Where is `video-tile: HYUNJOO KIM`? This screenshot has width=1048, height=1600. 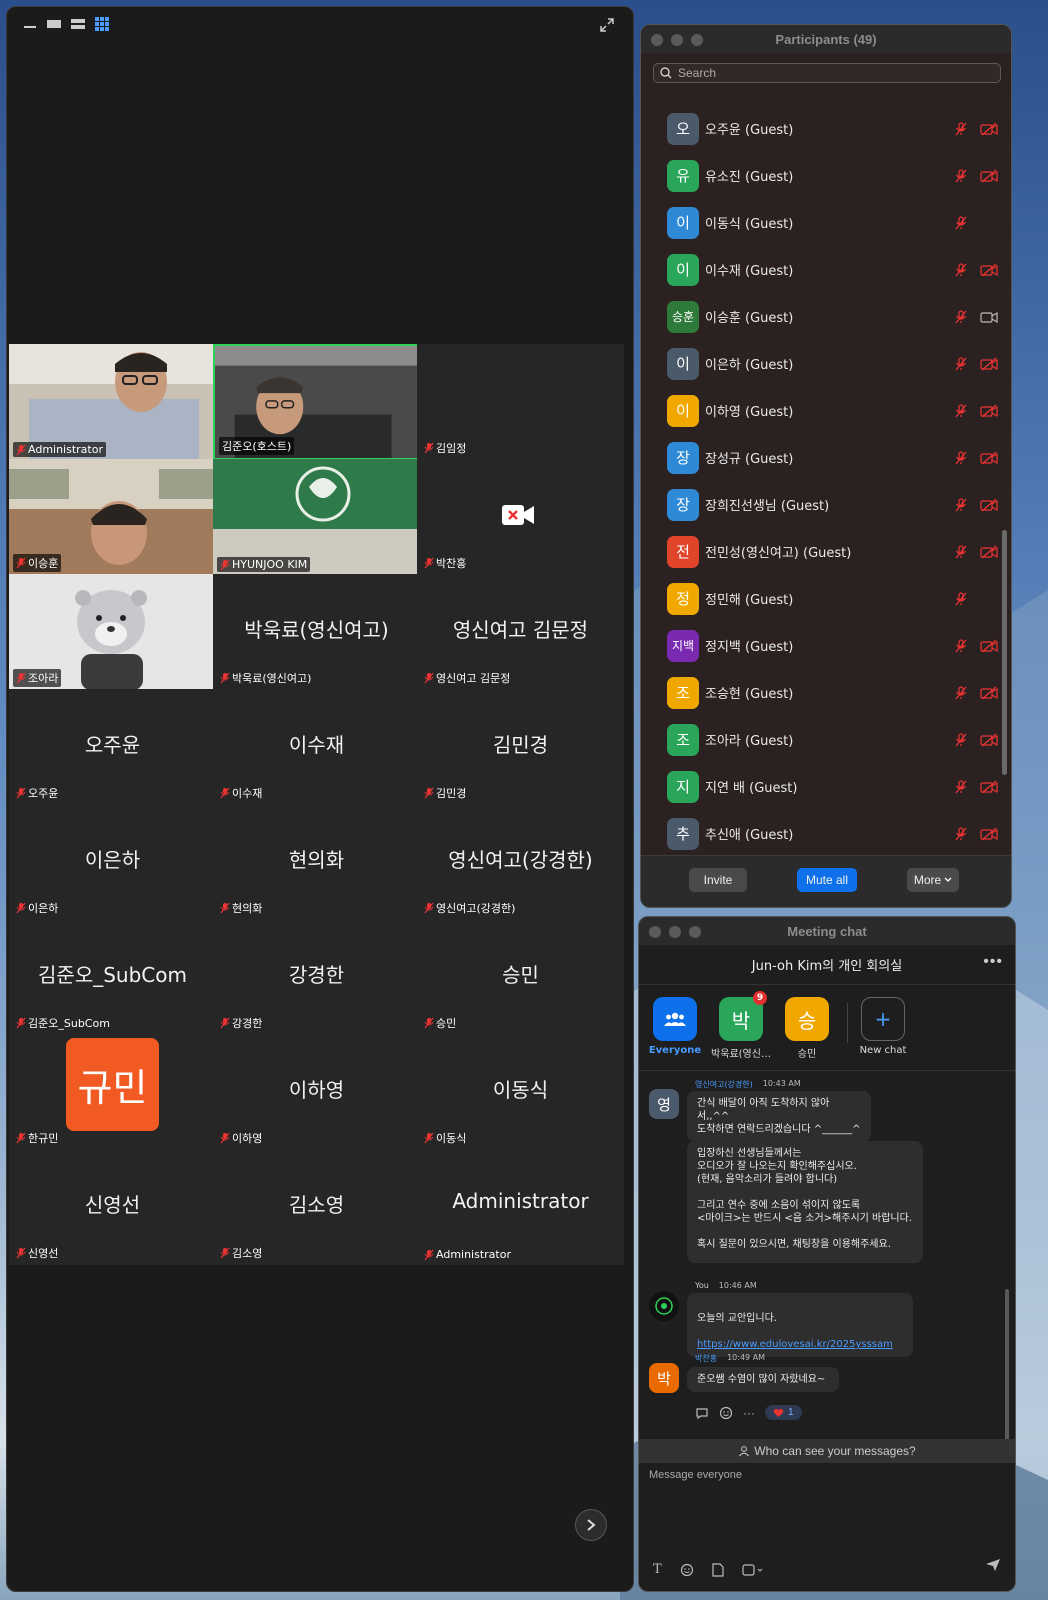
video-tile: HYUNJOO KIM is located at coordinates (316, 517).